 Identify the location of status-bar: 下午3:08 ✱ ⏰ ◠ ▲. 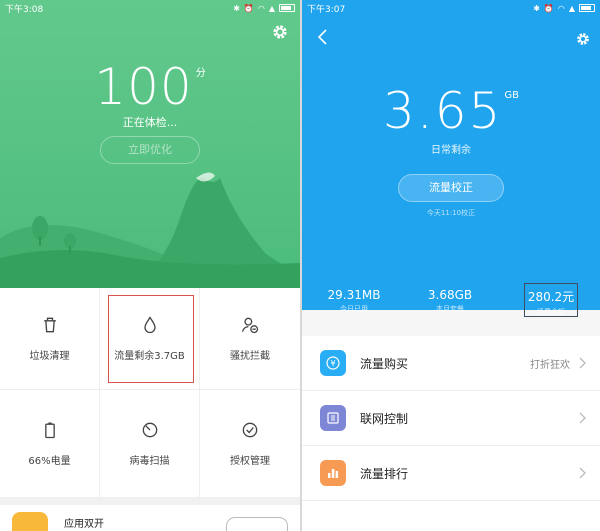
(150, 8).